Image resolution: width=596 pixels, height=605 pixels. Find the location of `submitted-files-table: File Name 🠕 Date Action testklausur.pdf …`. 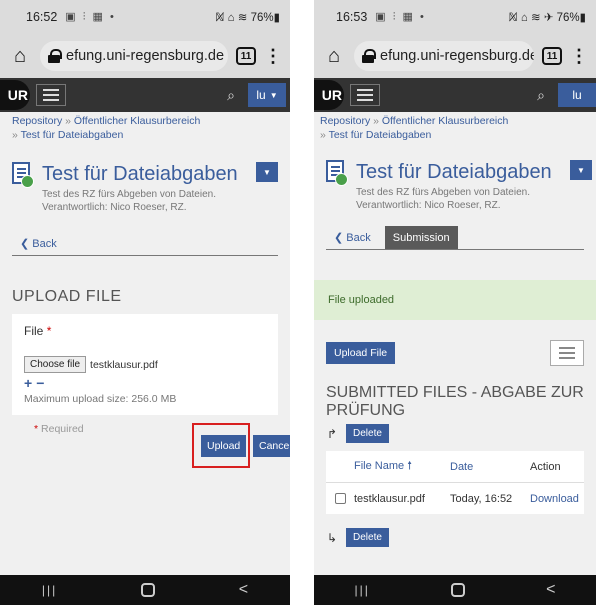

submitted-files-table: File Name 🠕 Date Action testklausur.pdf … is located at coordinates (455, 482).